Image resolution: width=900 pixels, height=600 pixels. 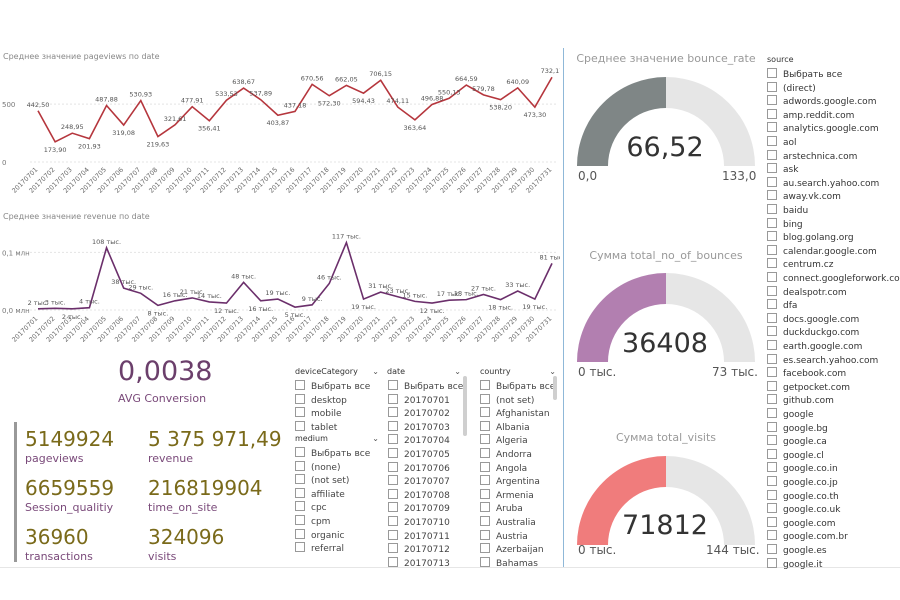 I want to click on source-option: aol, so click(x=782, y=142).